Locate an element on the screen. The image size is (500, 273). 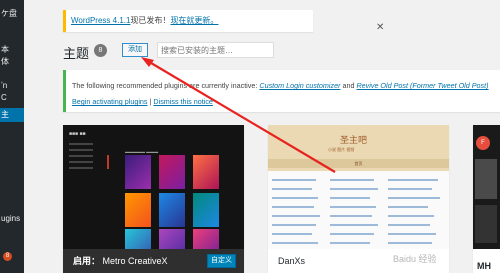
sidebar-item-feedback: ʼn is located at coordinates (12, 86).